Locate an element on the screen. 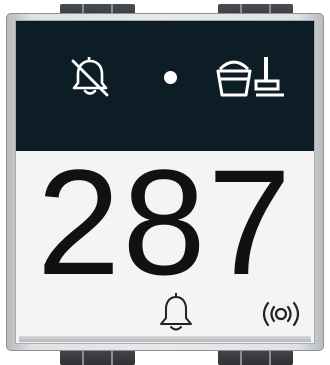 This screenshot has width=330, height=365. cleaning-icon is located at coordinates (250, 75).